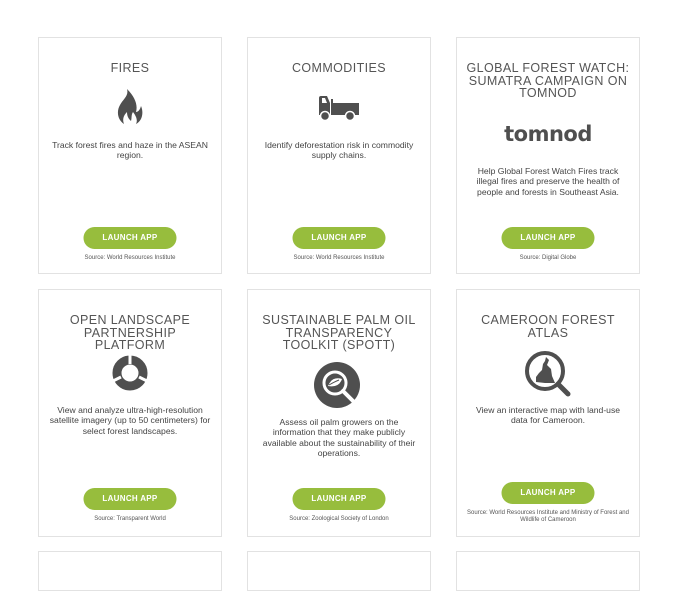 This screenshot has height=591, width=680. Describe the element at coordinates (339, 519) in the screenshot. I see `card-source: Source: Zoological Society of London` at that location.